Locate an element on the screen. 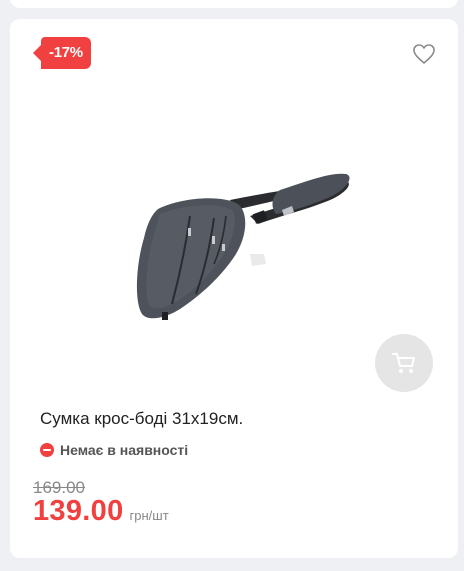 The image size is (464, 571). discount-badge: -17% is located at coordinates (62, 53).